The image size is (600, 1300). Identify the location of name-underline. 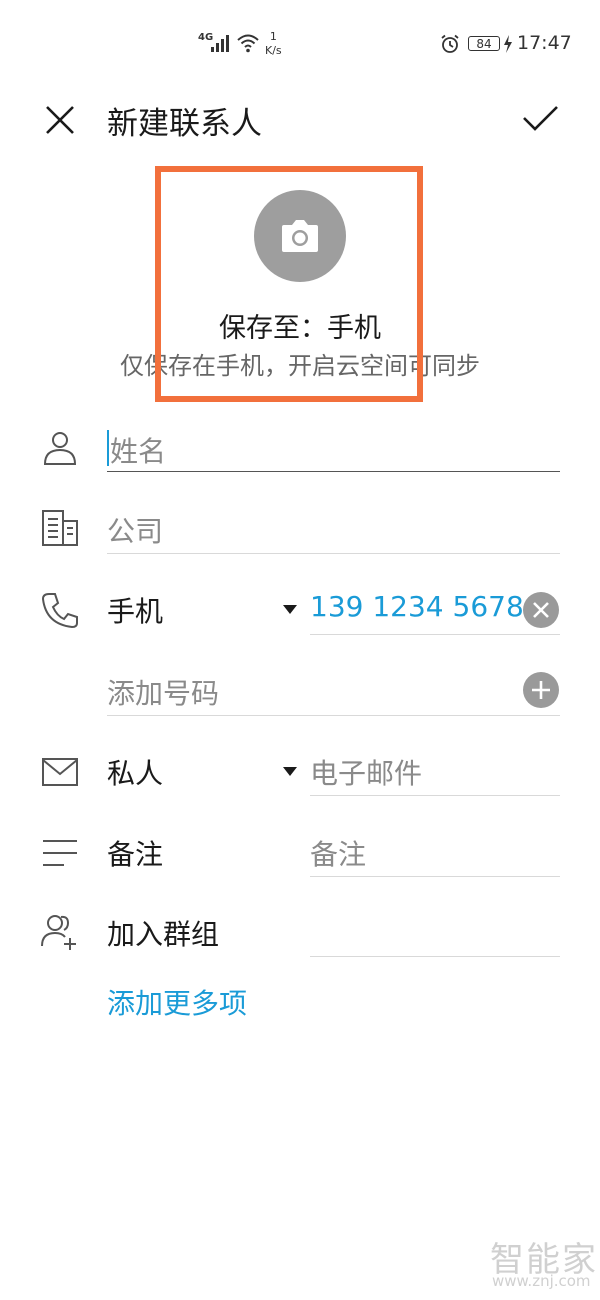
(333, 471).